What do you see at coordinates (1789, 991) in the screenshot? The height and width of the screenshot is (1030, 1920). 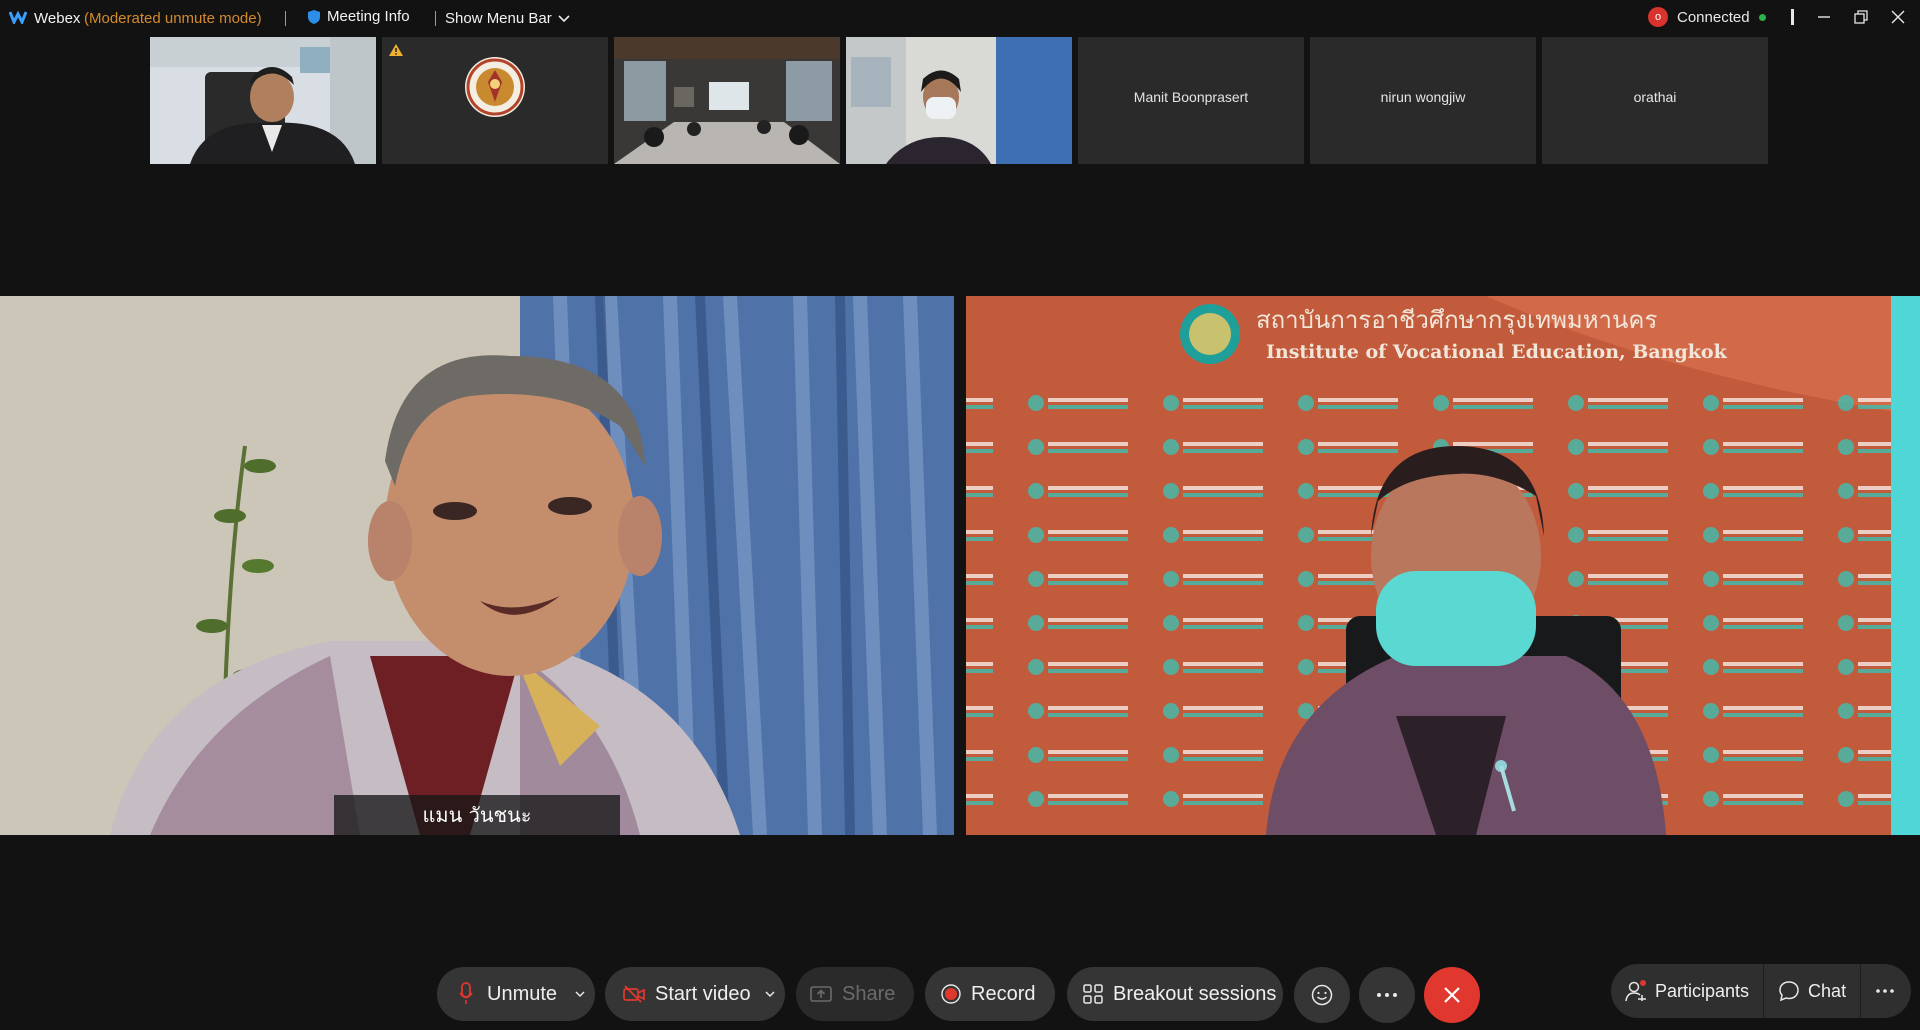 I see `chat-icon` at bounding box center [1789, 991].